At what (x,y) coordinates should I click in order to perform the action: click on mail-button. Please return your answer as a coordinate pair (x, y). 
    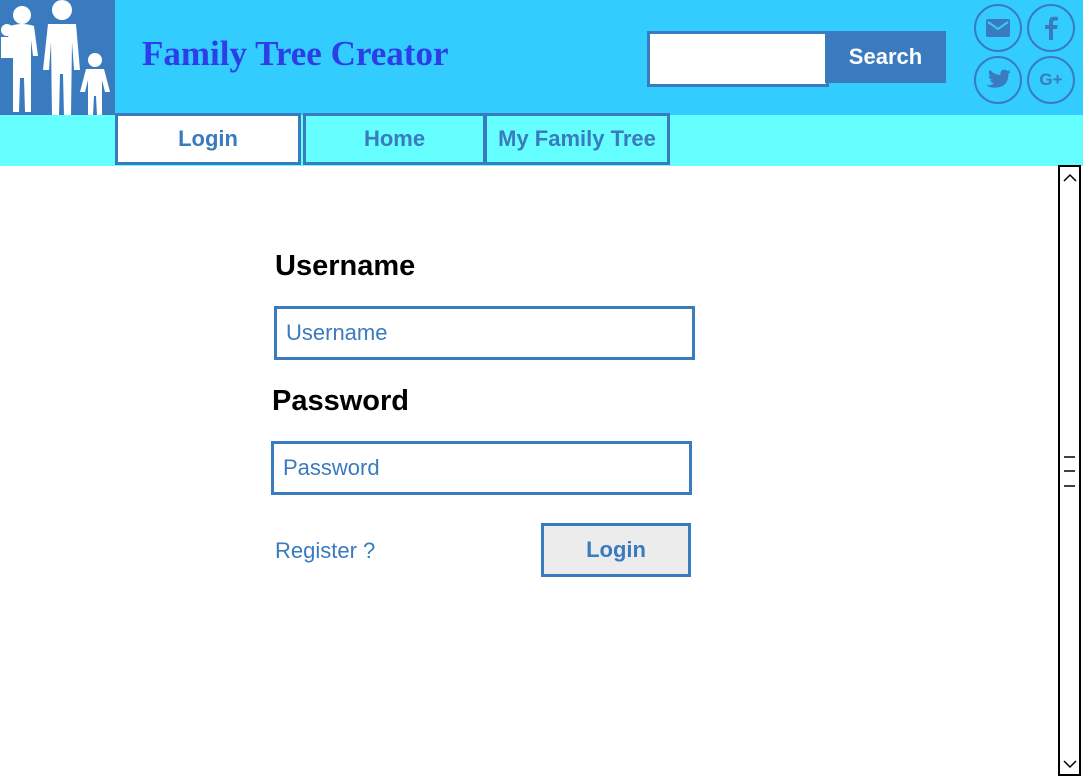
    Looking at the image, I should click on (998, 28).